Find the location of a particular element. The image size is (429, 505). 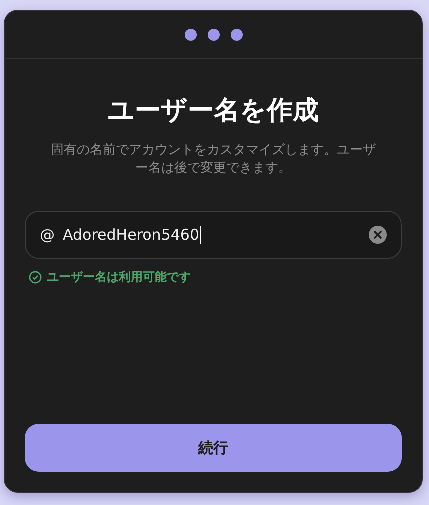

status-text: ユーザー名は利用可能です is located at coordinates (119, 277).